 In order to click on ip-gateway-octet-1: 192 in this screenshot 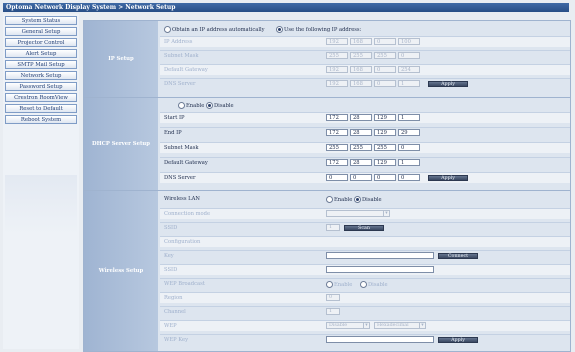, I will do `click(337, 69)`.